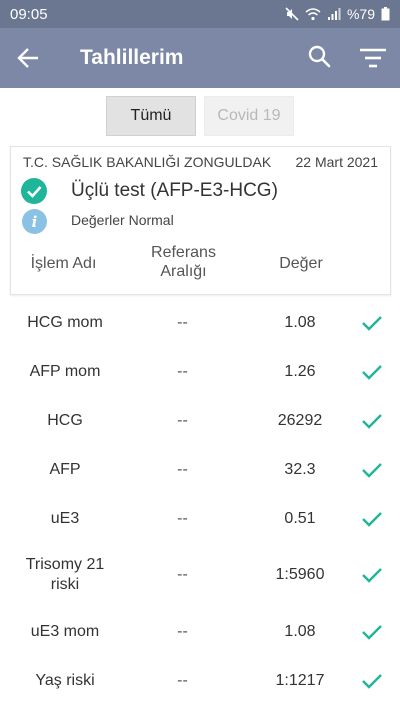 This screenshot has height=711, width=400. I want to click on result-row: AFP -- 32.3, so click(200, 469).